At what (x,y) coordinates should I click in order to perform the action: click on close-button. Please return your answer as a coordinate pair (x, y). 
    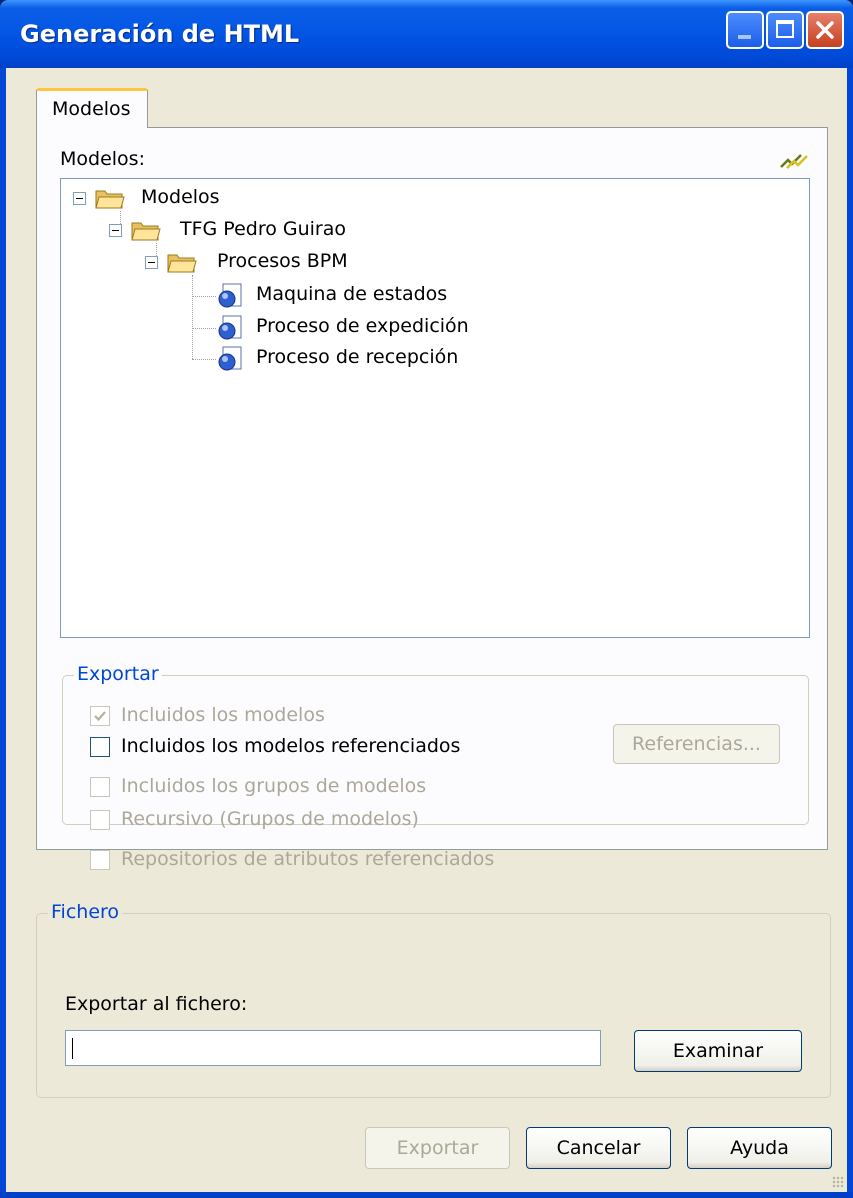
    Looking at the image, I should click on (825, 30).